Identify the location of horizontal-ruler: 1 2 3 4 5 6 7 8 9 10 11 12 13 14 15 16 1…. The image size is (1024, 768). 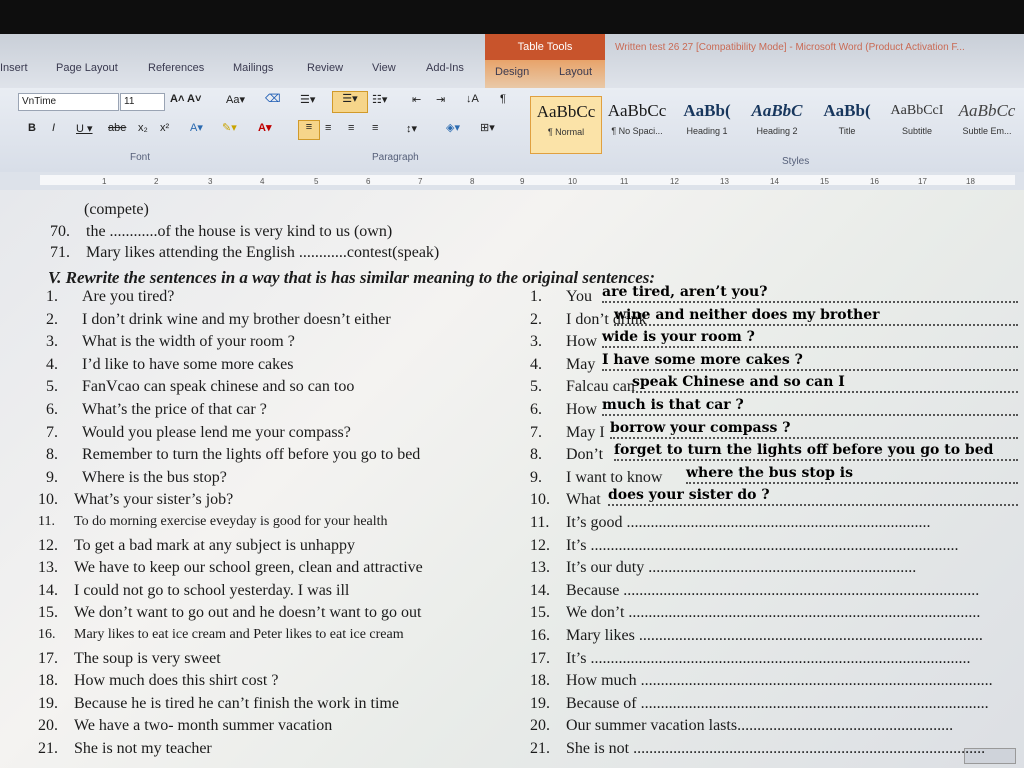
(512, 181).